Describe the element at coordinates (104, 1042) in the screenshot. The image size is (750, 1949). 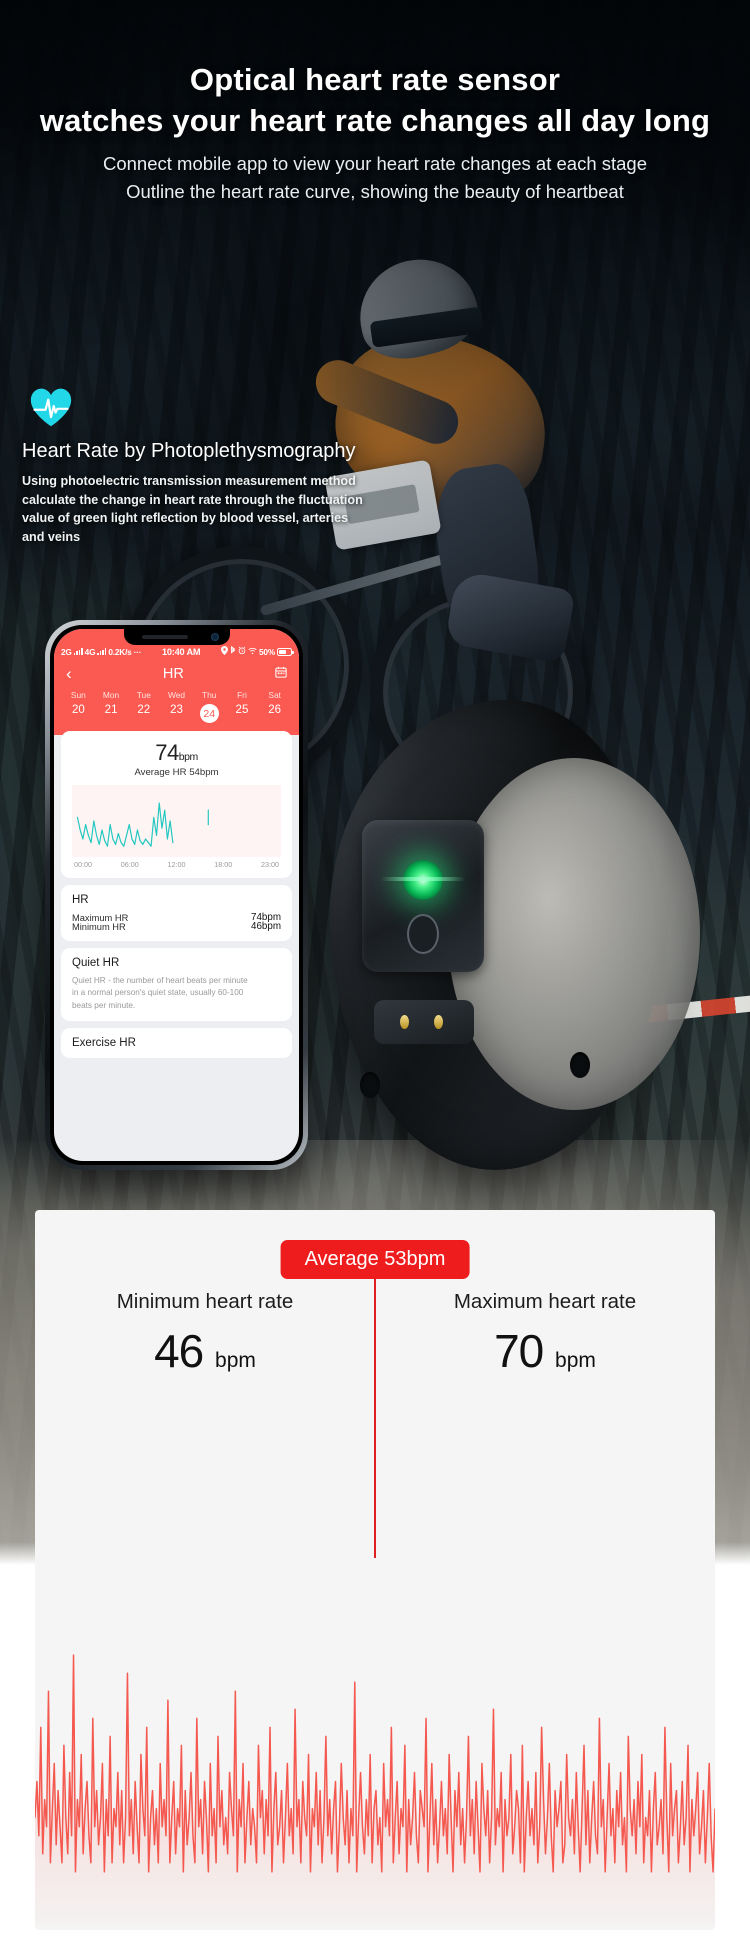
I see `exercise-hr-title: Exercise HR` at that location.